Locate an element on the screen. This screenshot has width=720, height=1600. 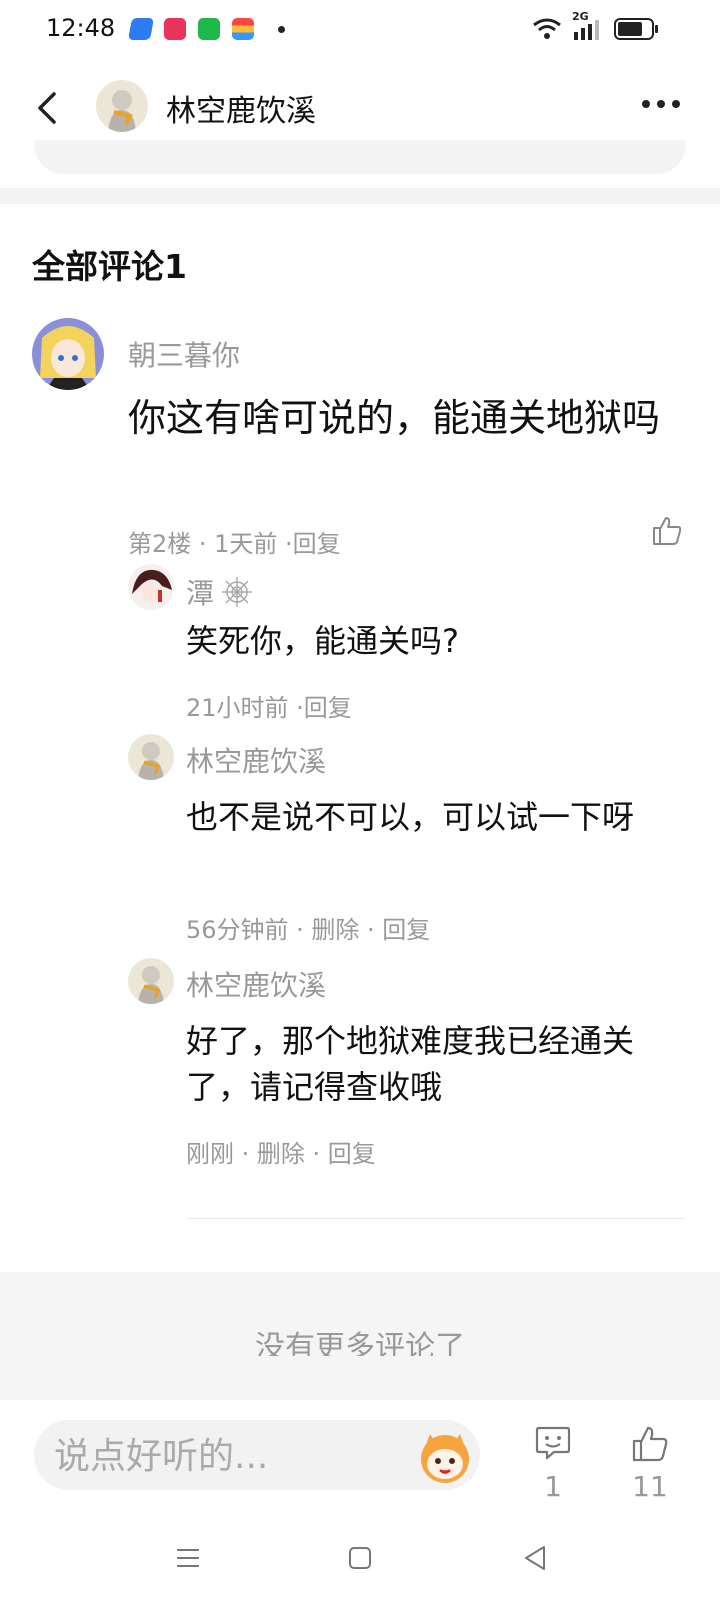
notification-dot is located at coordinates (281, 29).